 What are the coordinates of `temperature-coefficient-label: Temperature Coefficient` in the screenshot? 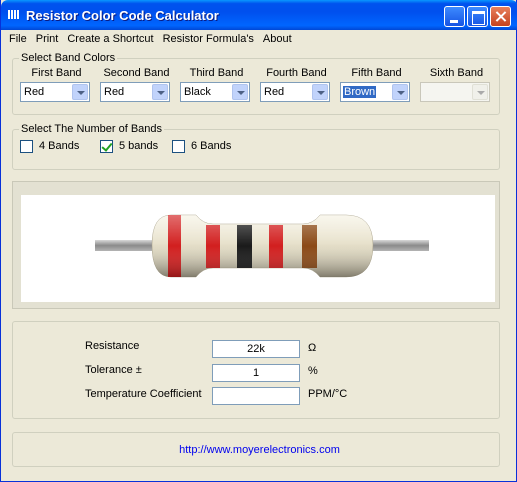 It's located at (143, 394).